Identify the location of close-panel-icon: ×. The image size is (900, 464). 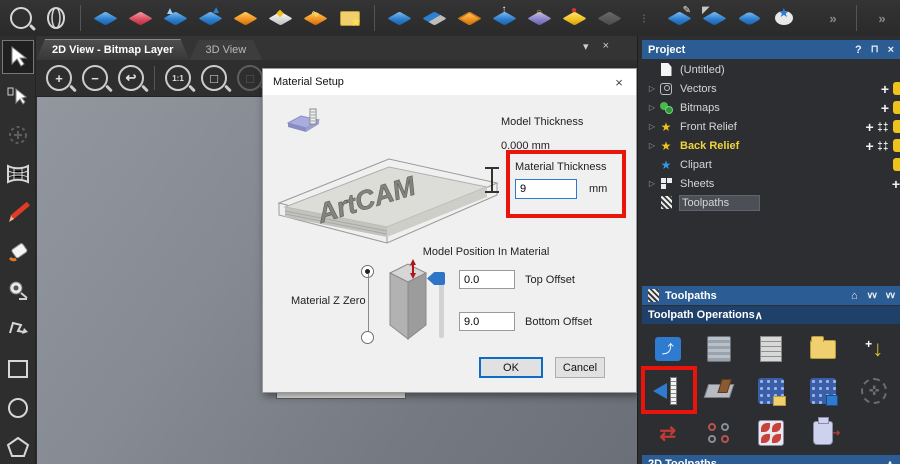
(891, 50).